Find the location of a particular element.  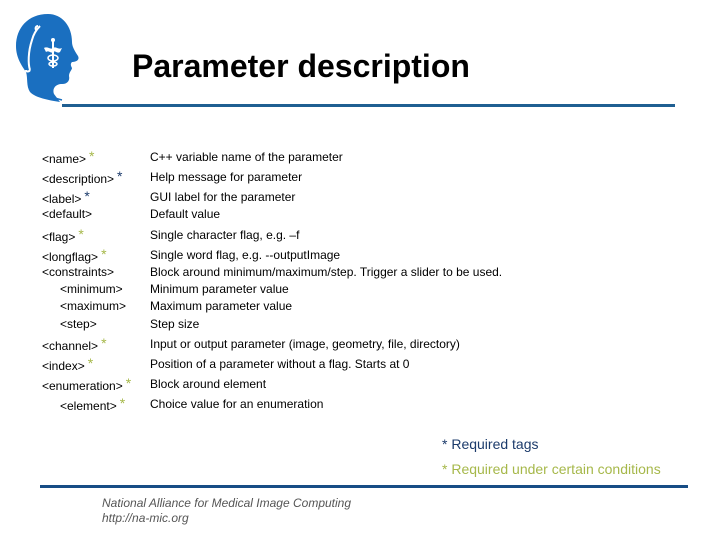

parameter-tag: <longflag> * is located at coordinates (74, 255).